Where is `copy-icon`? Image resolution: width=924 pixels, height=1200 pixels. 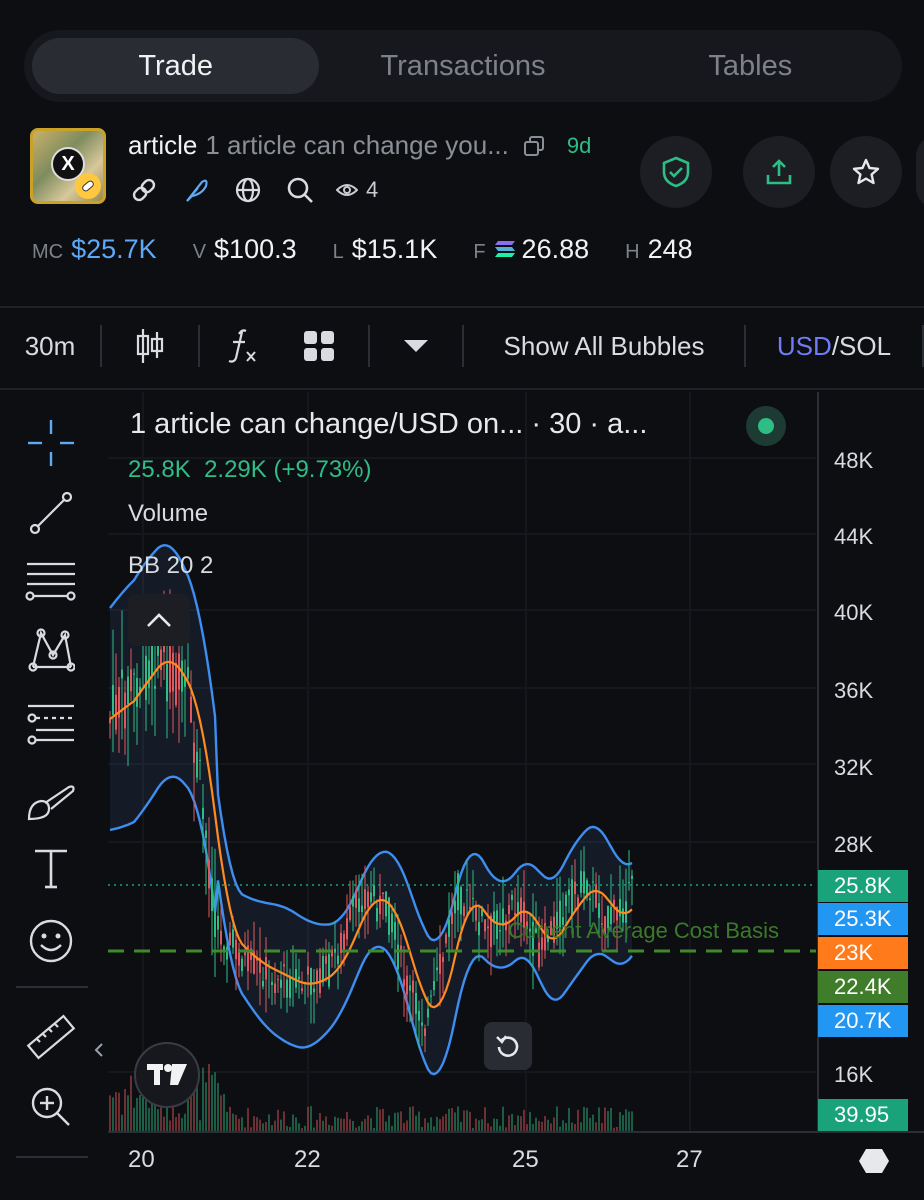
copy-icon is located at coordinates (534, 146).